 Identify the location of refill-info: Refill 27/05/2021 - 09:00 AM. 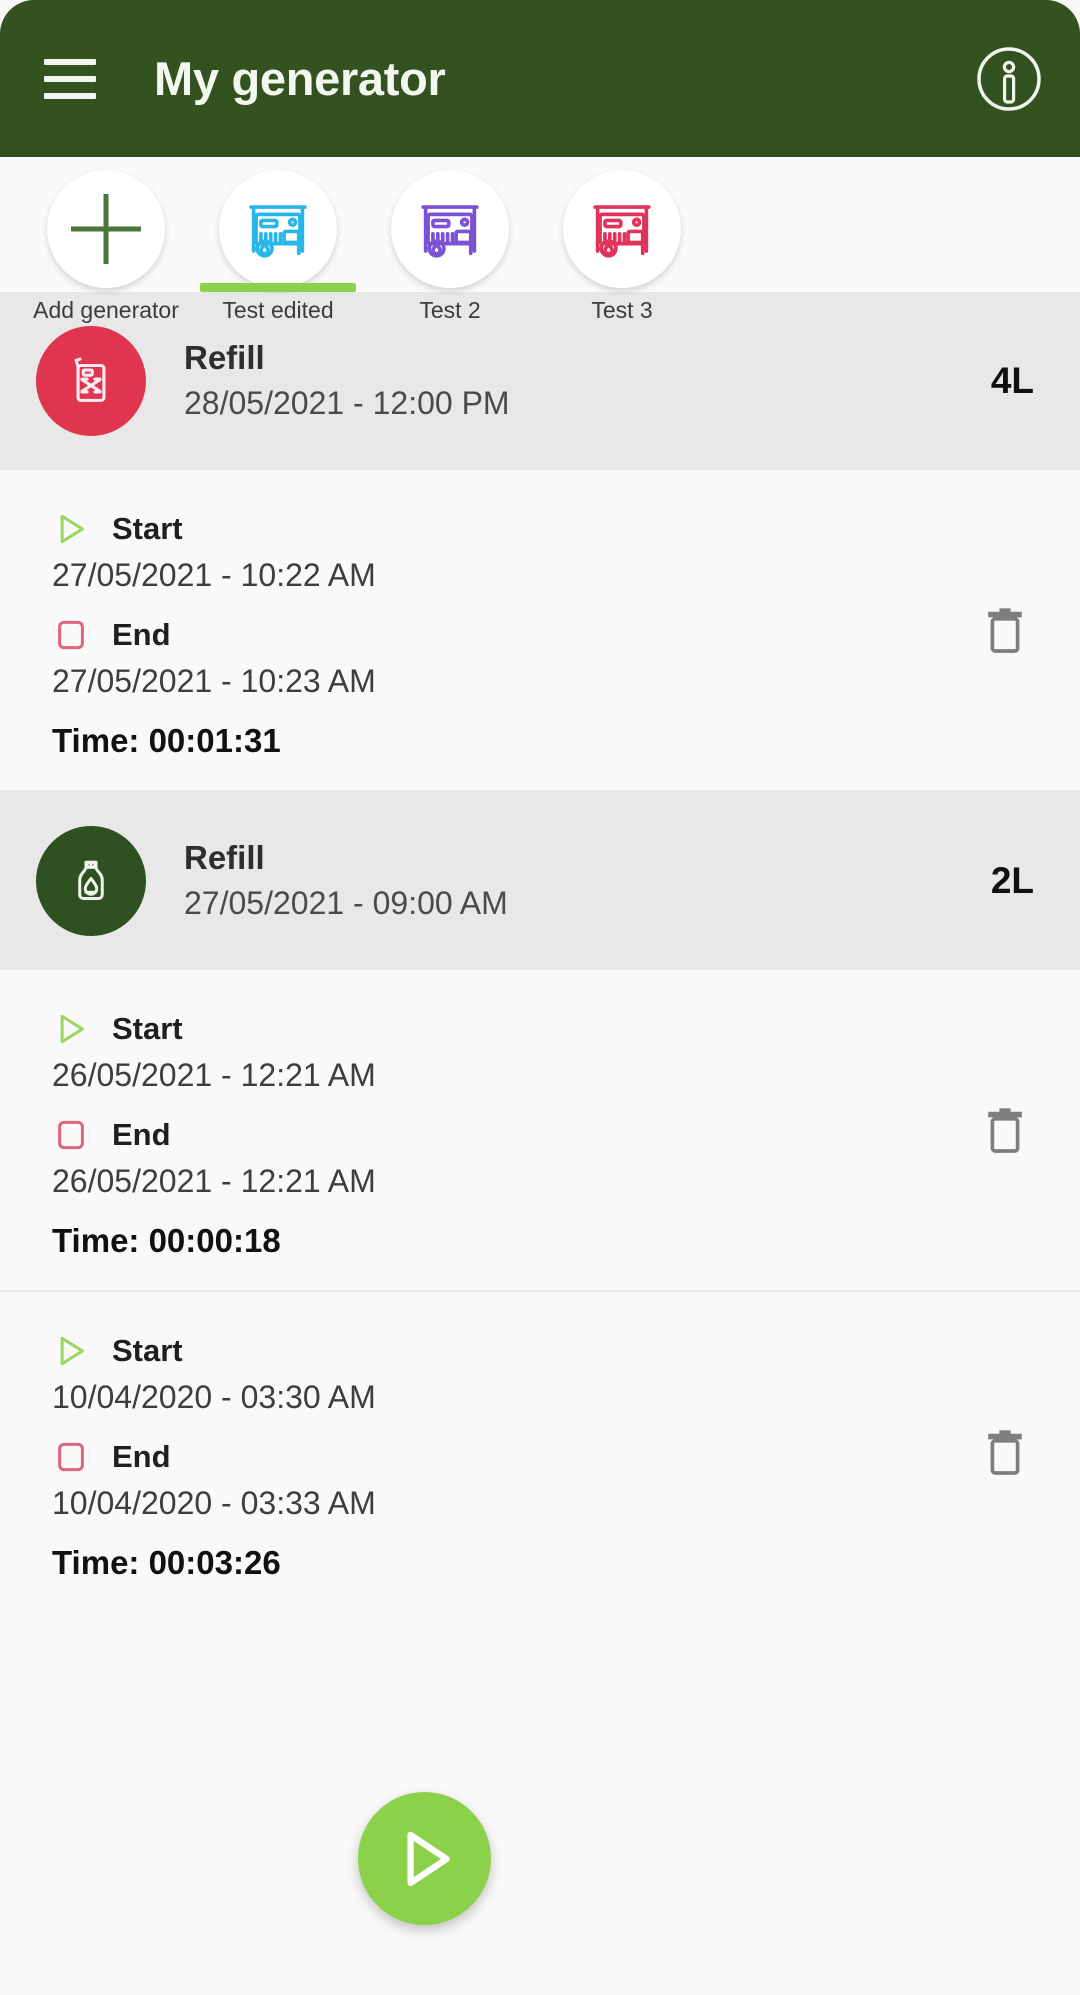
(587, 881).